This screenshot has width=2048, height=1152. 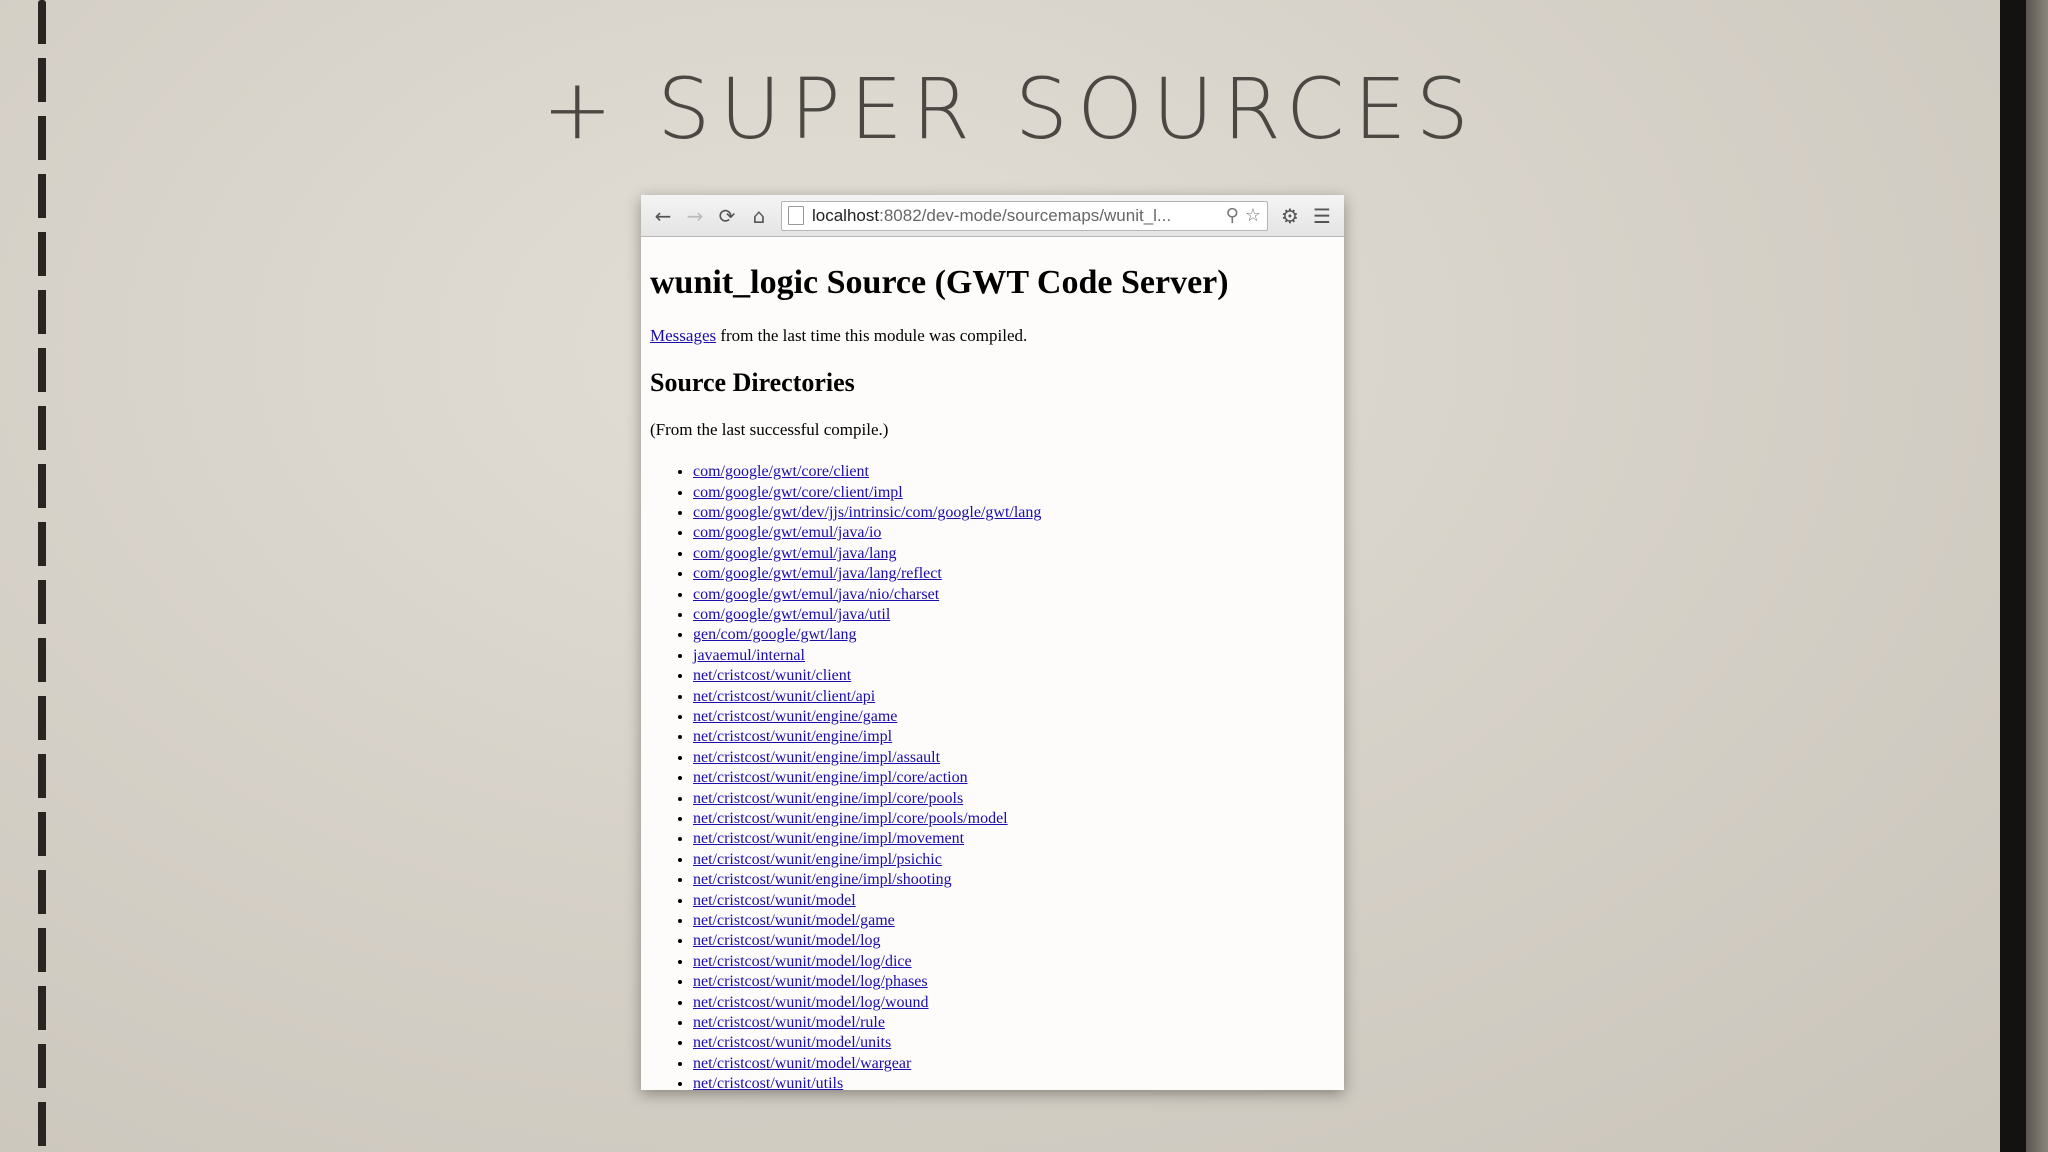 I want to click on reload-button: ⟳, so click(x=727, y=216).